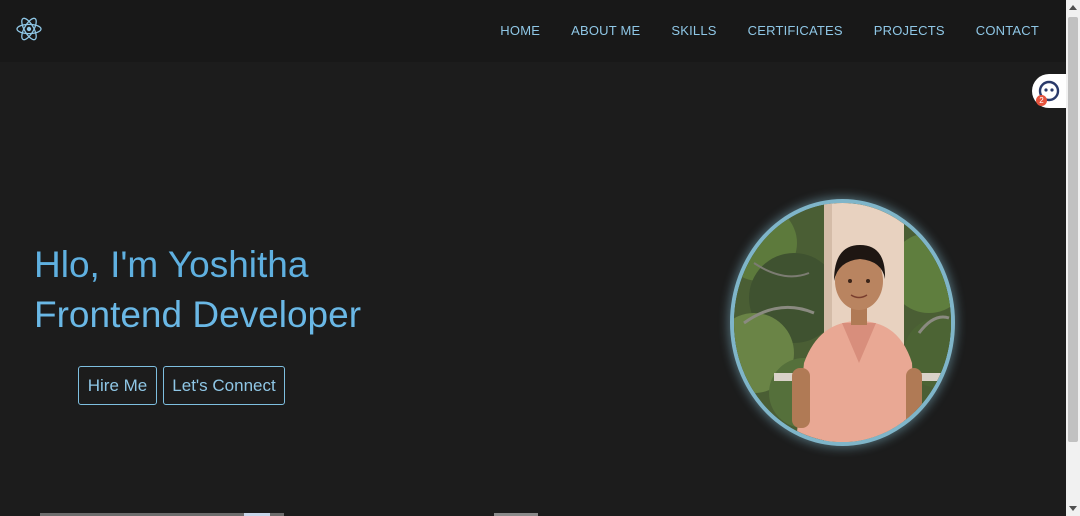 This screenshot has width=1080, height=516. I want to click on profile-photo, so click(842, 322).